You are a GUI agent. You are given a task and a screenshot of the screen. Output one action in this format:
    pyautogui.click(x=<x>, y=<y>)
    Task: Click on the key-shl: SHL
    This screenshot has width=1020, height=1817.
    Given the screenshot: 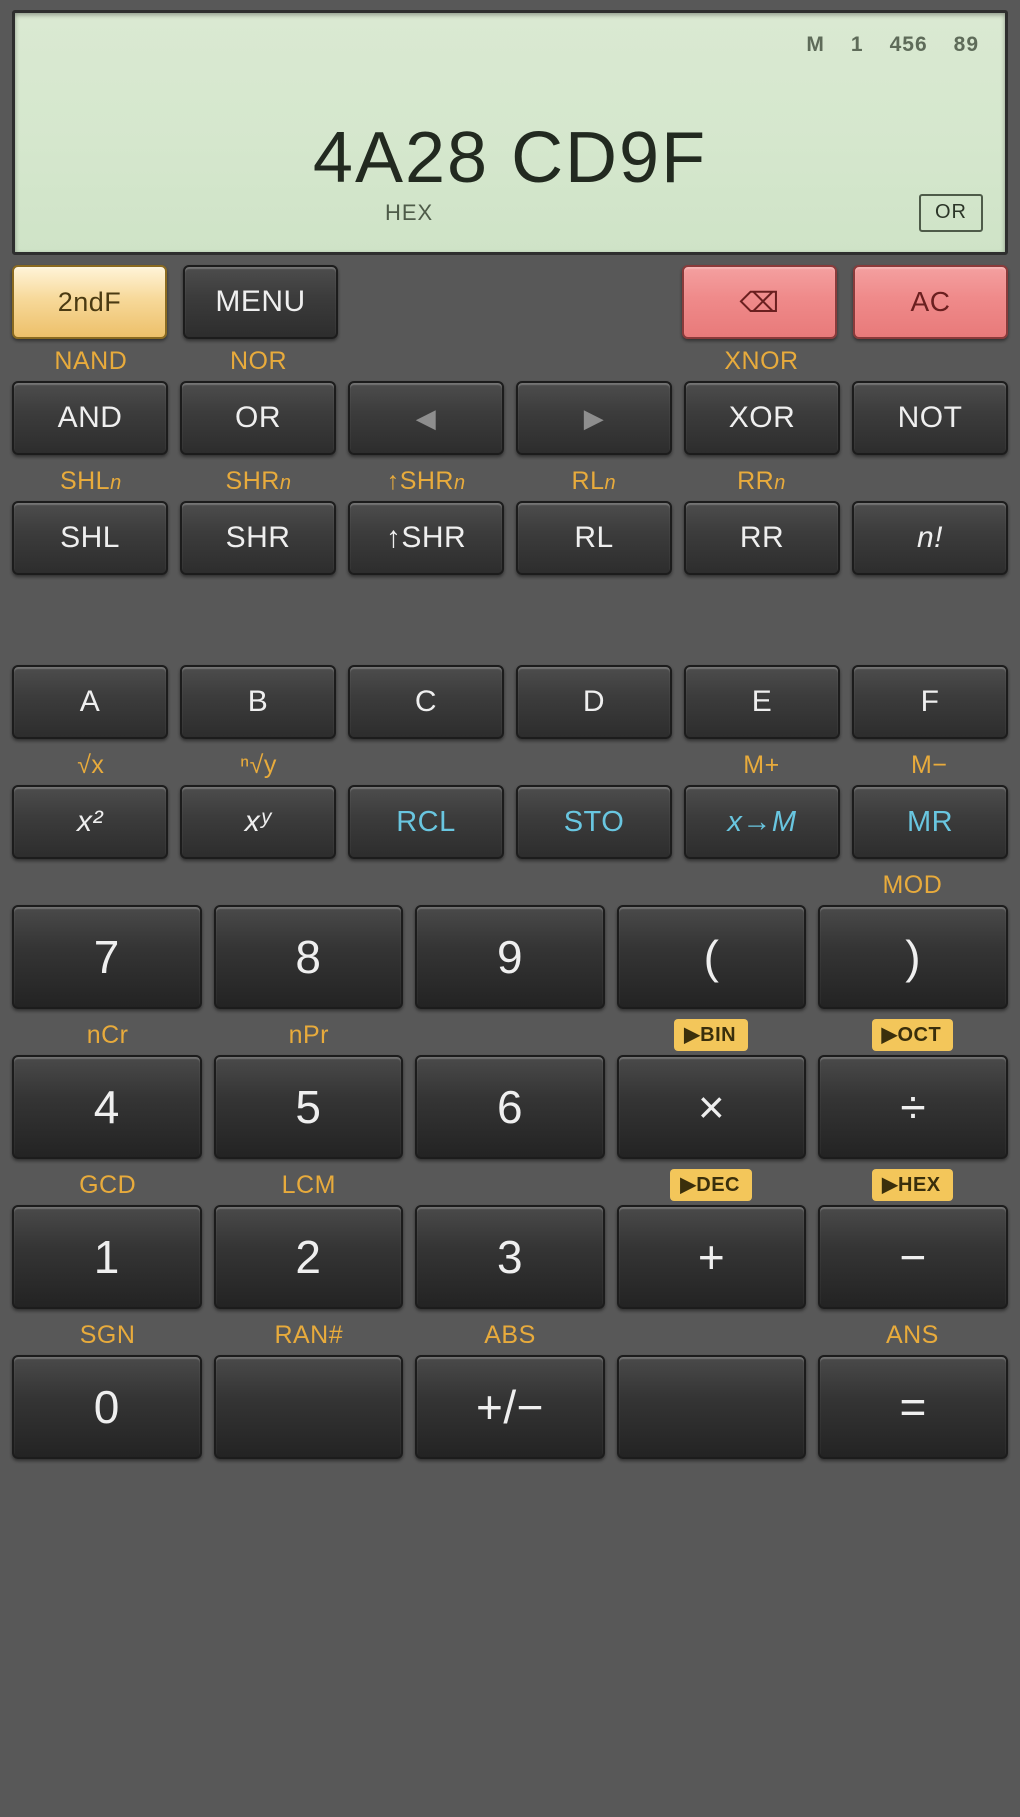 What is the action you would take?
    pyautogui.click(x=90, y=538)
    